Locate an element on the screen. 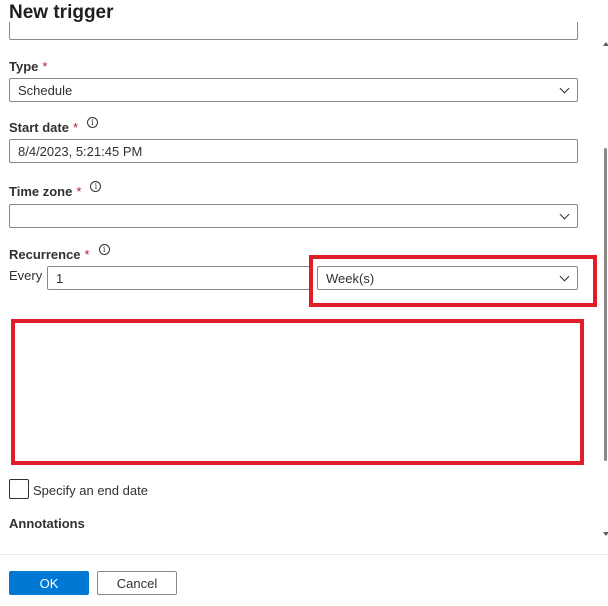  recurrence-interval-input: 1 is located at coordinates (178, 278).